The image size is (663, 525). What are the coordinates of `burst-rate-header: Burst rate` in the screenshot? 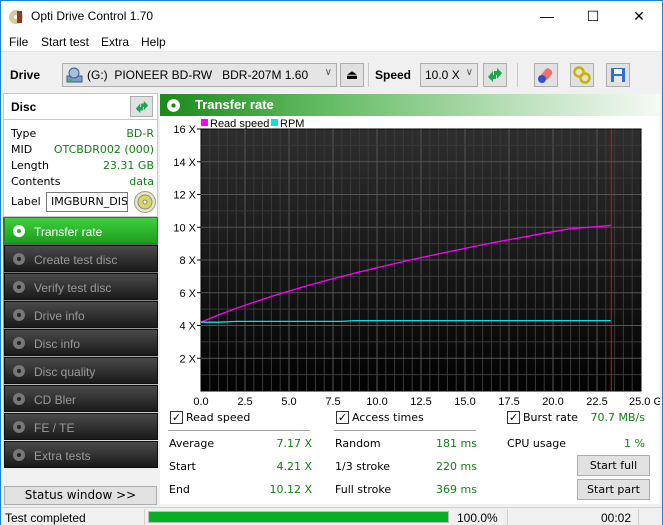 It's located at (550, 417).